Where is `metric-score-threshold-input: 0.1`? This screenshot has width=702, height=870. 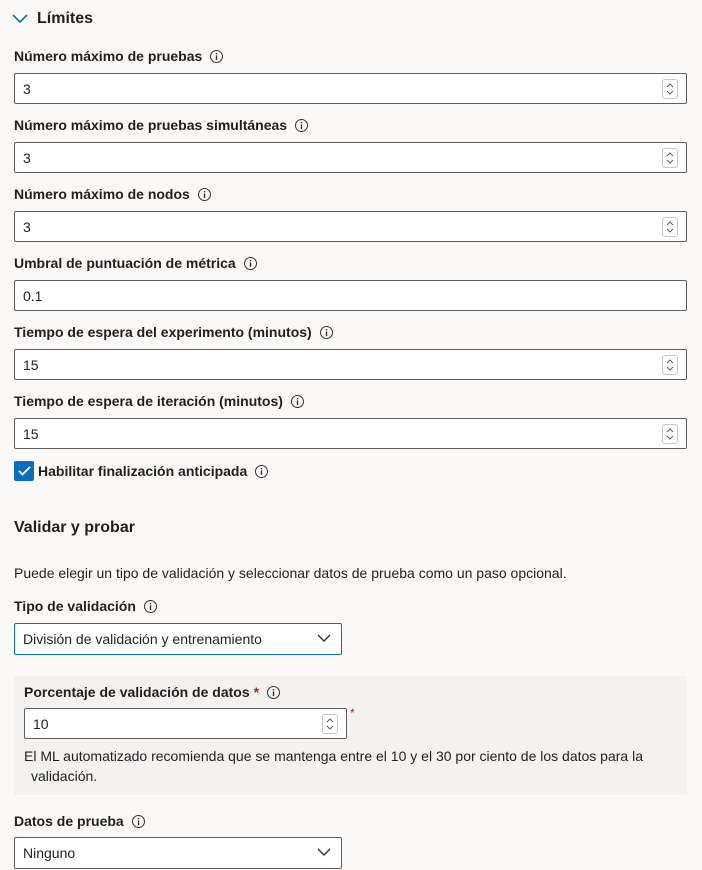
metric-score-threshold-input: 0.1 is located at coordinates (350, 295).